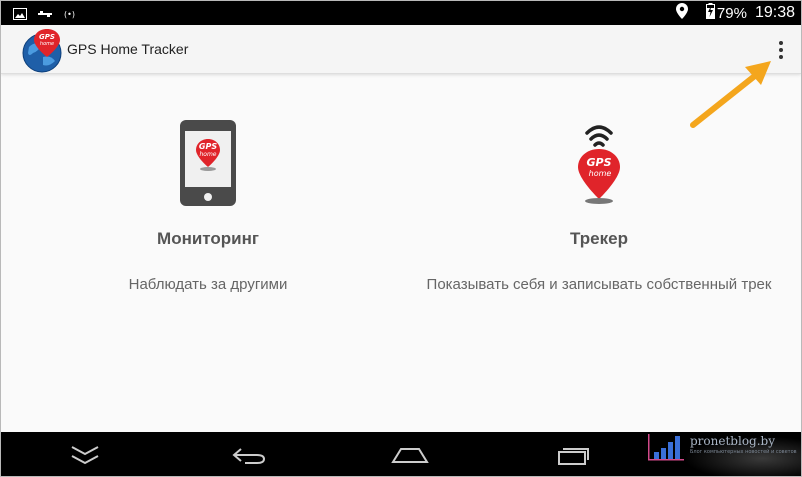 The width and height of the screenshot is (802, 477). What do you see at coordinates (743, 452) in the screenshot?
I see `watermark-subtext: Блог компьютерных новостей и советов` at bounding box center [743, 452].